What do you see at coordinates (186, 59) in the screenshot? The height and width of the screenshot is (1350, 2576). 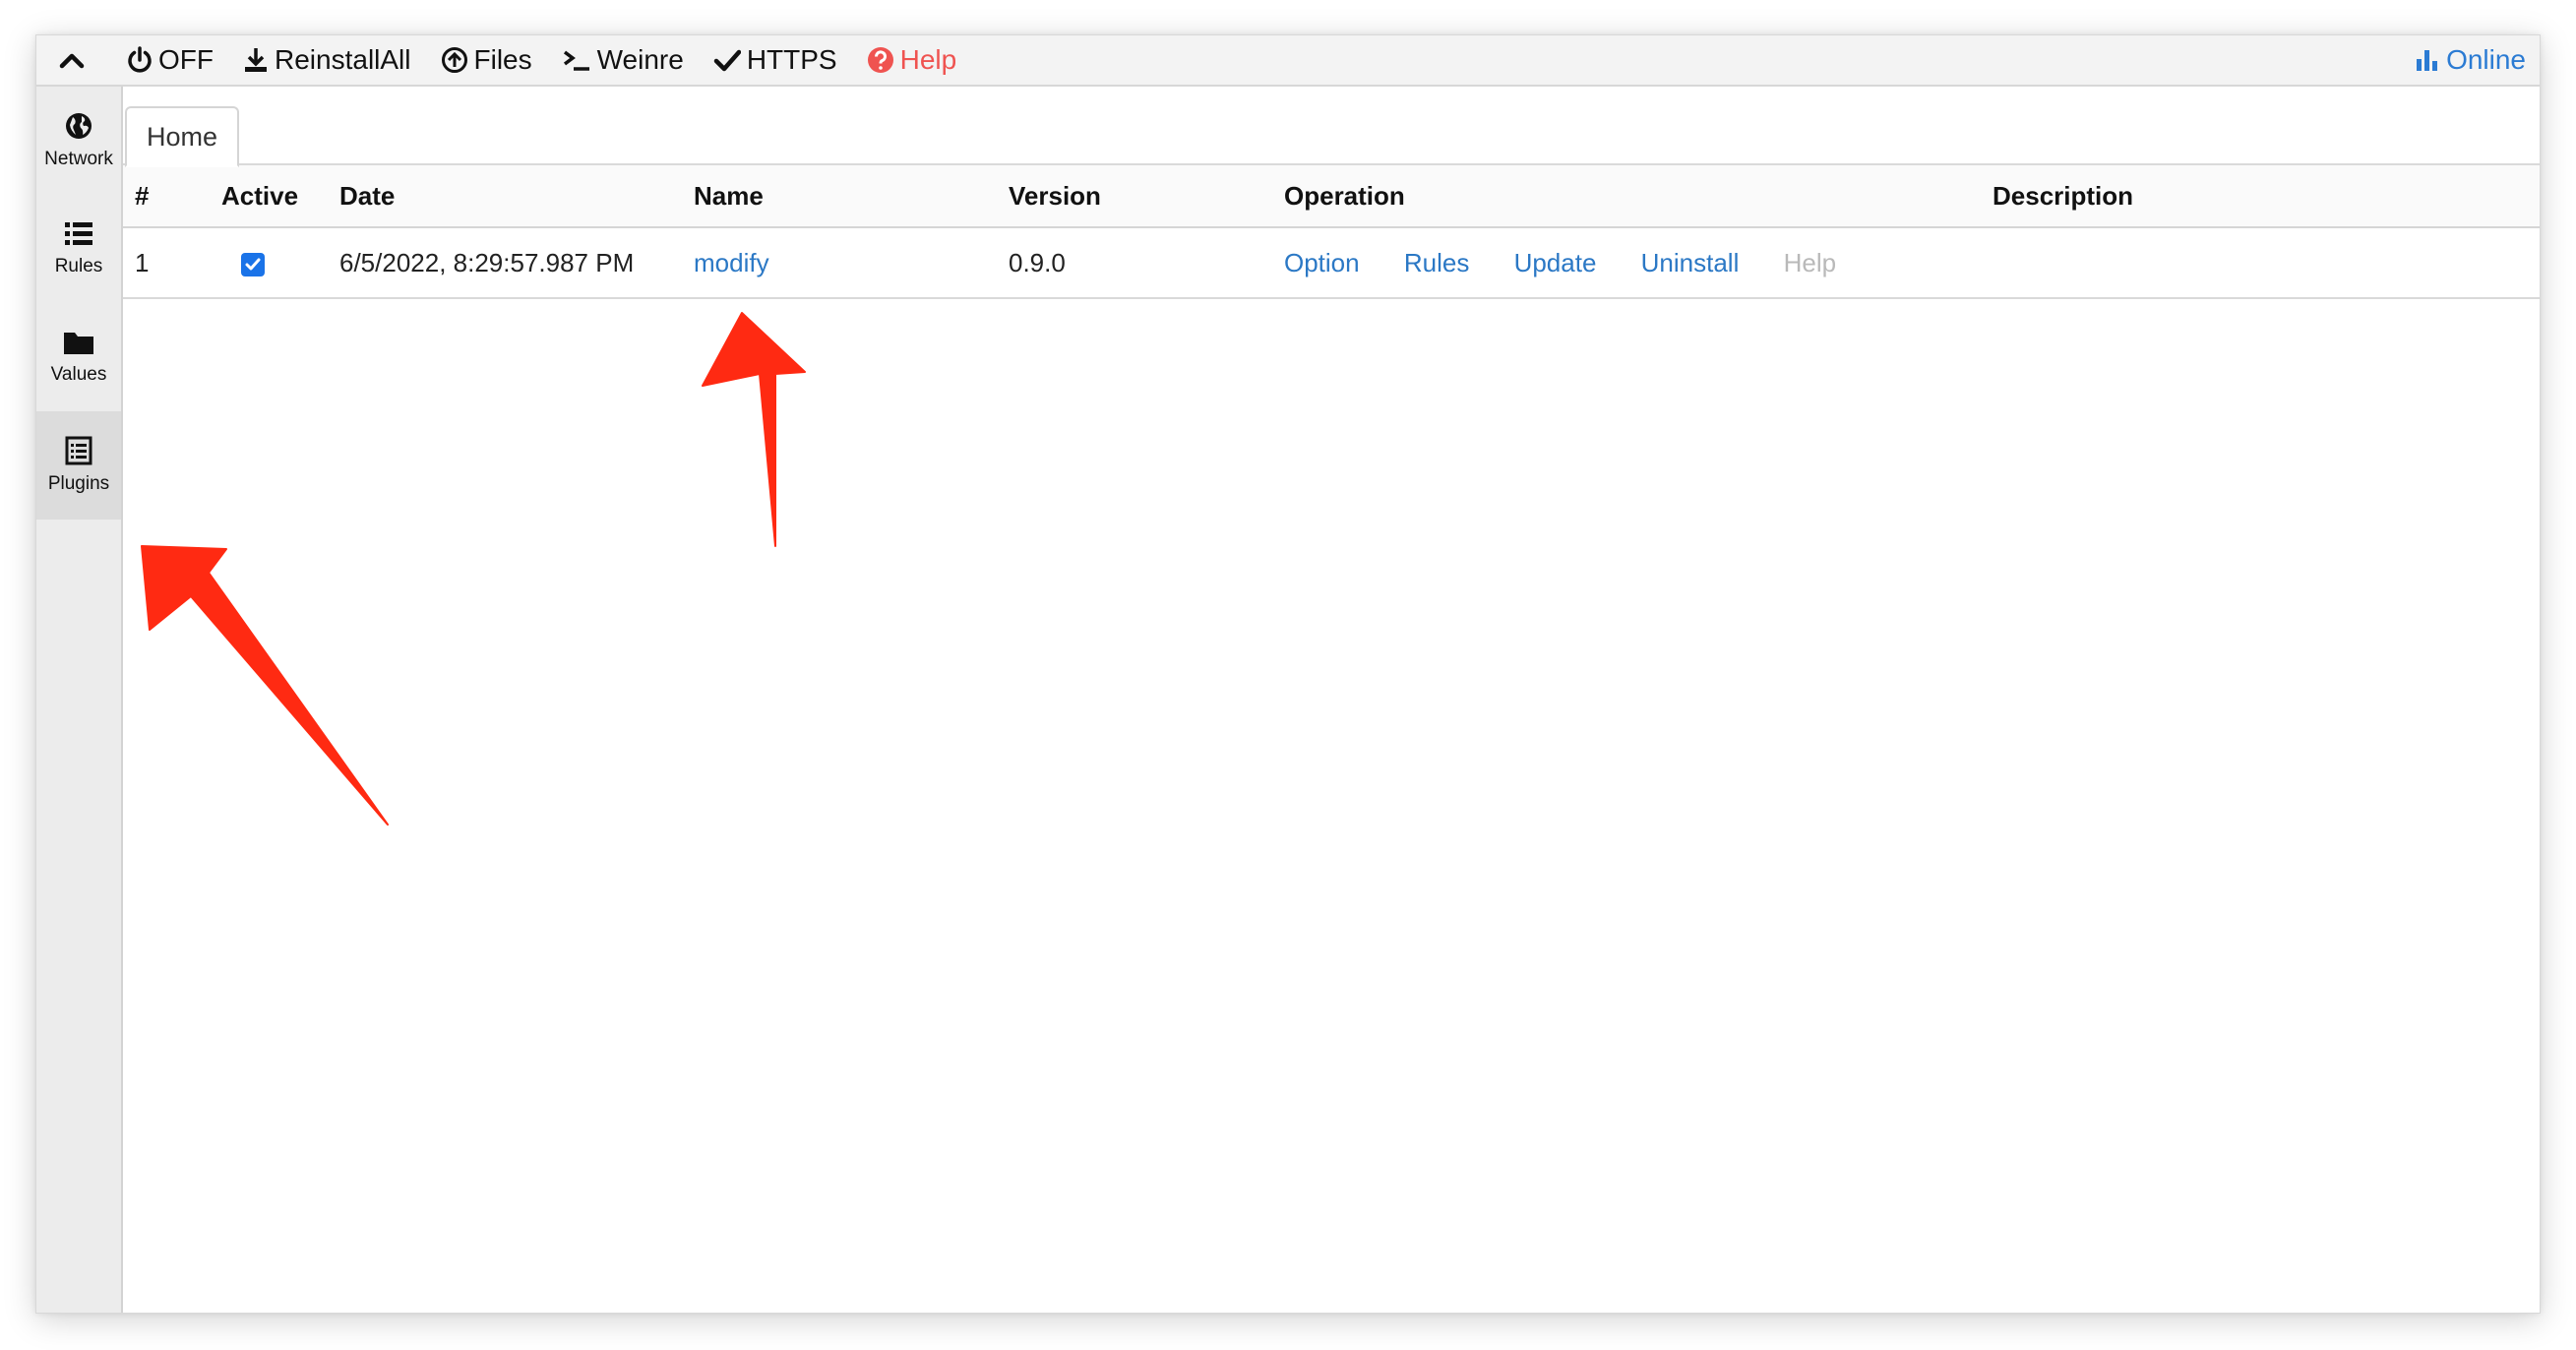 I see `off-label: OFF` at bounding box center [186, 59].